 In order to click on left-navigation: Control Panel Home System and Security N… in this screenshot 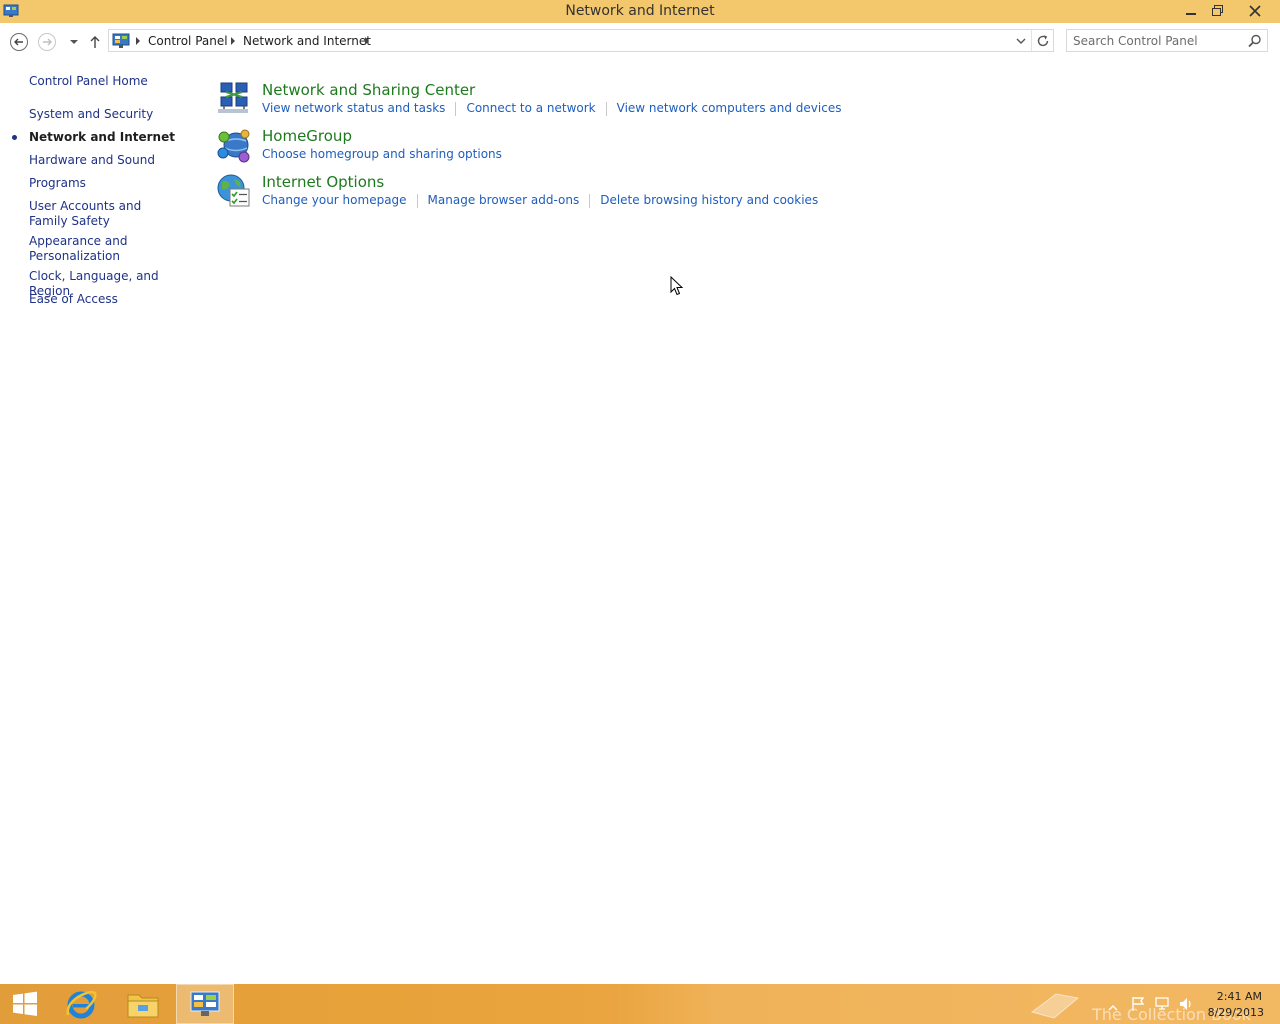, I will do `click(100, 209)`.